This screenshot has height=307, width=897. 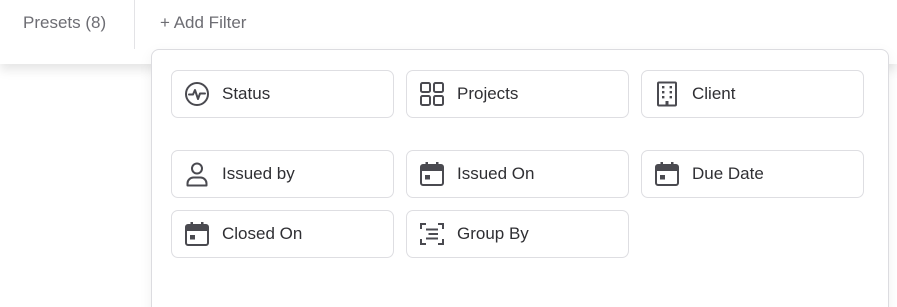 I want to click on filter-option-issued-by: Issued by, so click(x=282, y=174).